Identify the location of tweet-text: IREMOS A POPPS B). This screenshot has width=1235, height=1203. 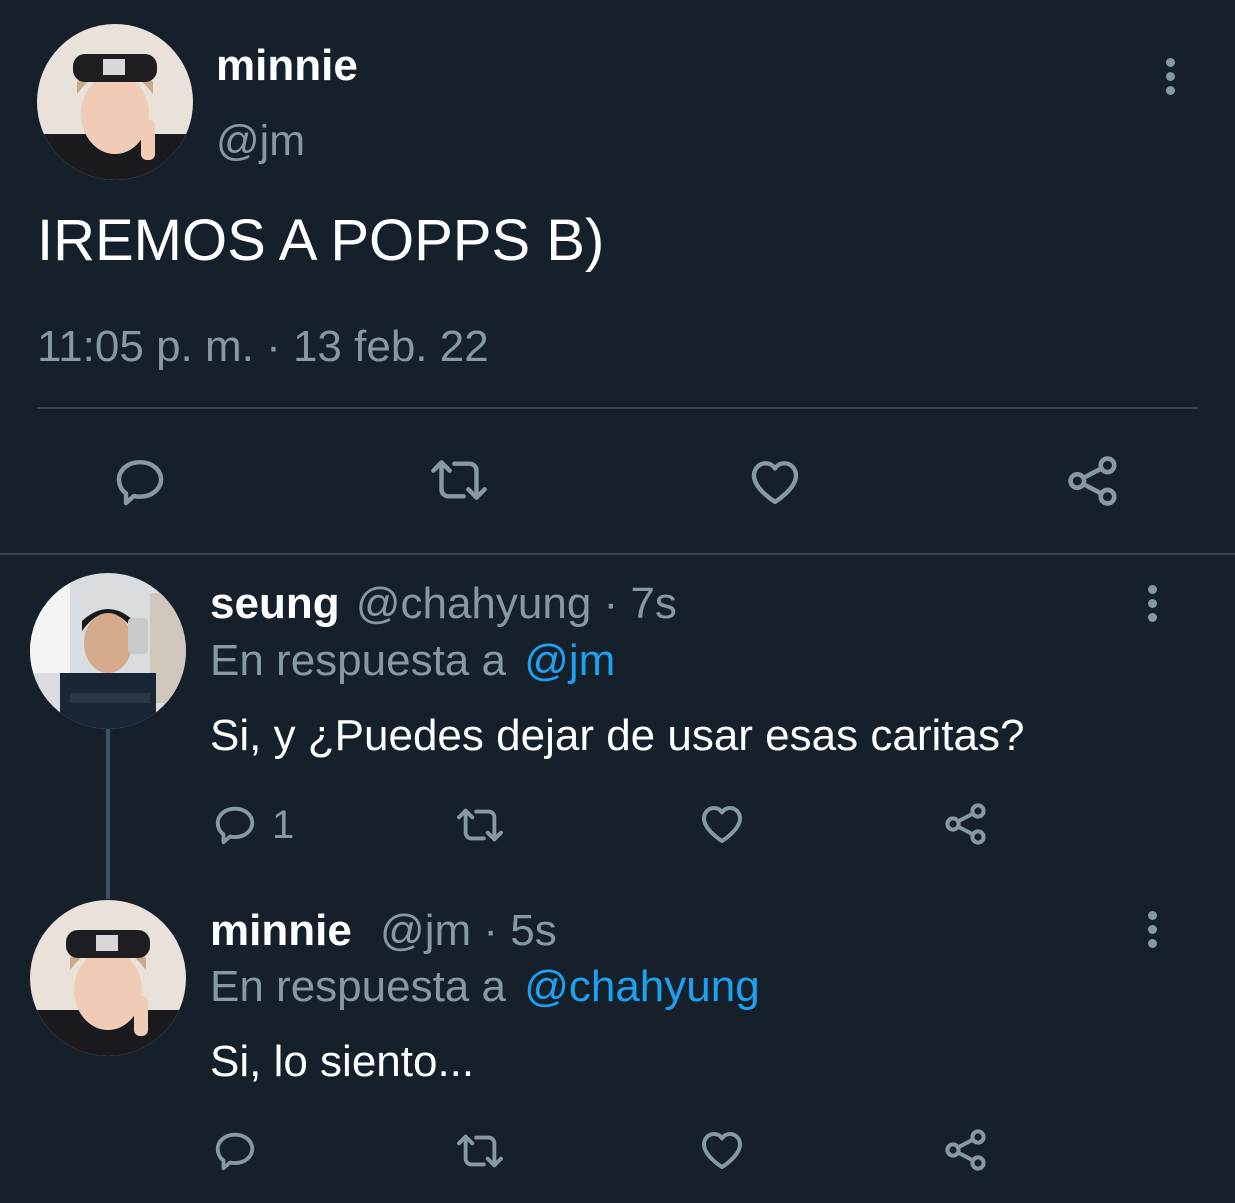
(321, 240).